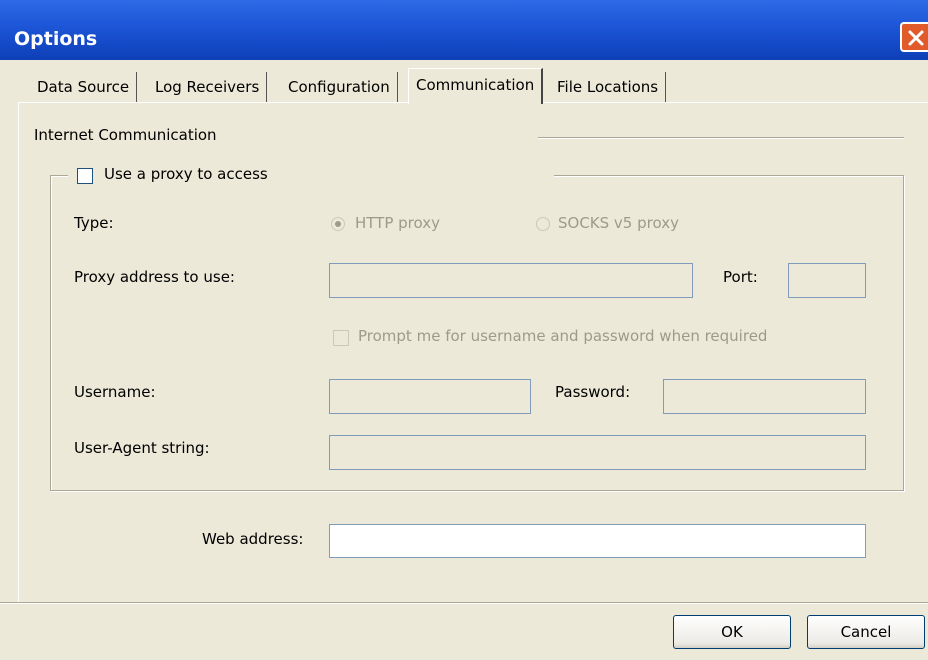 This screenshot has height=660, width=928. Describe the element at coordinates (397, 223) in the screenshot. I see `http-proxy-label: HTTP proxy` at that location.